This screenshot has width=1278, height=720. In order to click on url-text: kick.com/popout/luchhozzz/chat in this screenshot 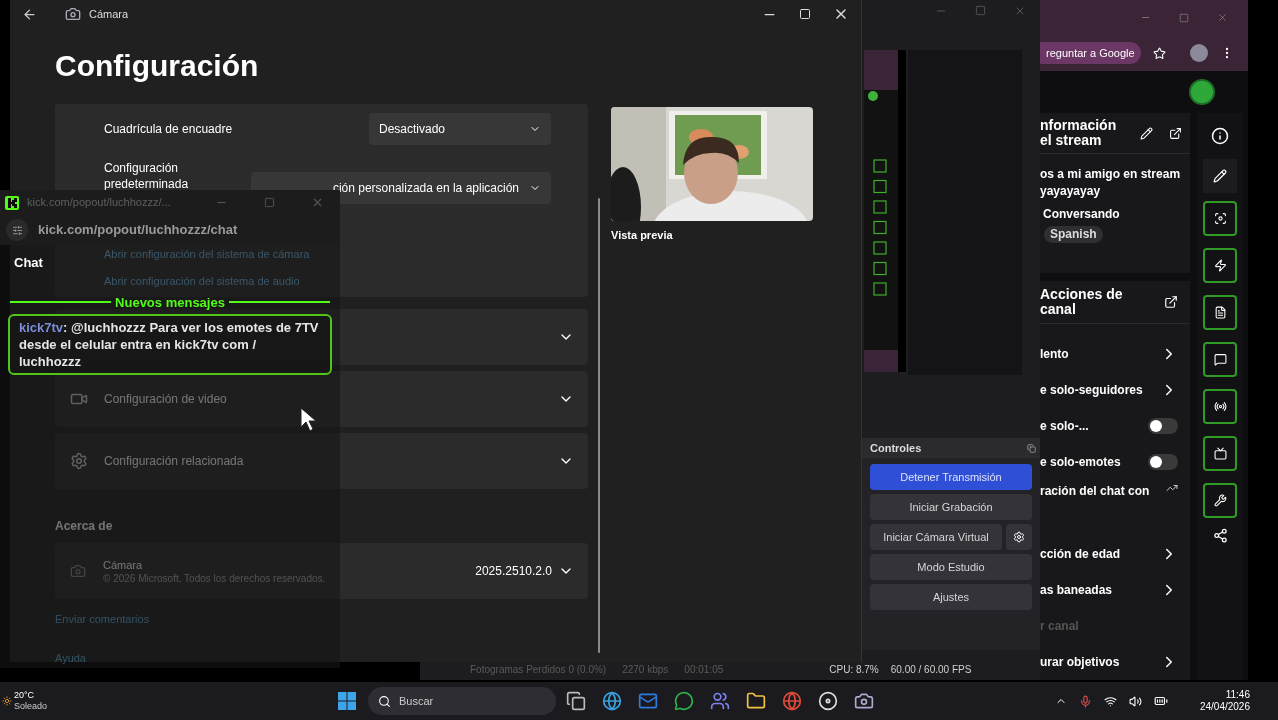, I will do `click(138, 230)`.